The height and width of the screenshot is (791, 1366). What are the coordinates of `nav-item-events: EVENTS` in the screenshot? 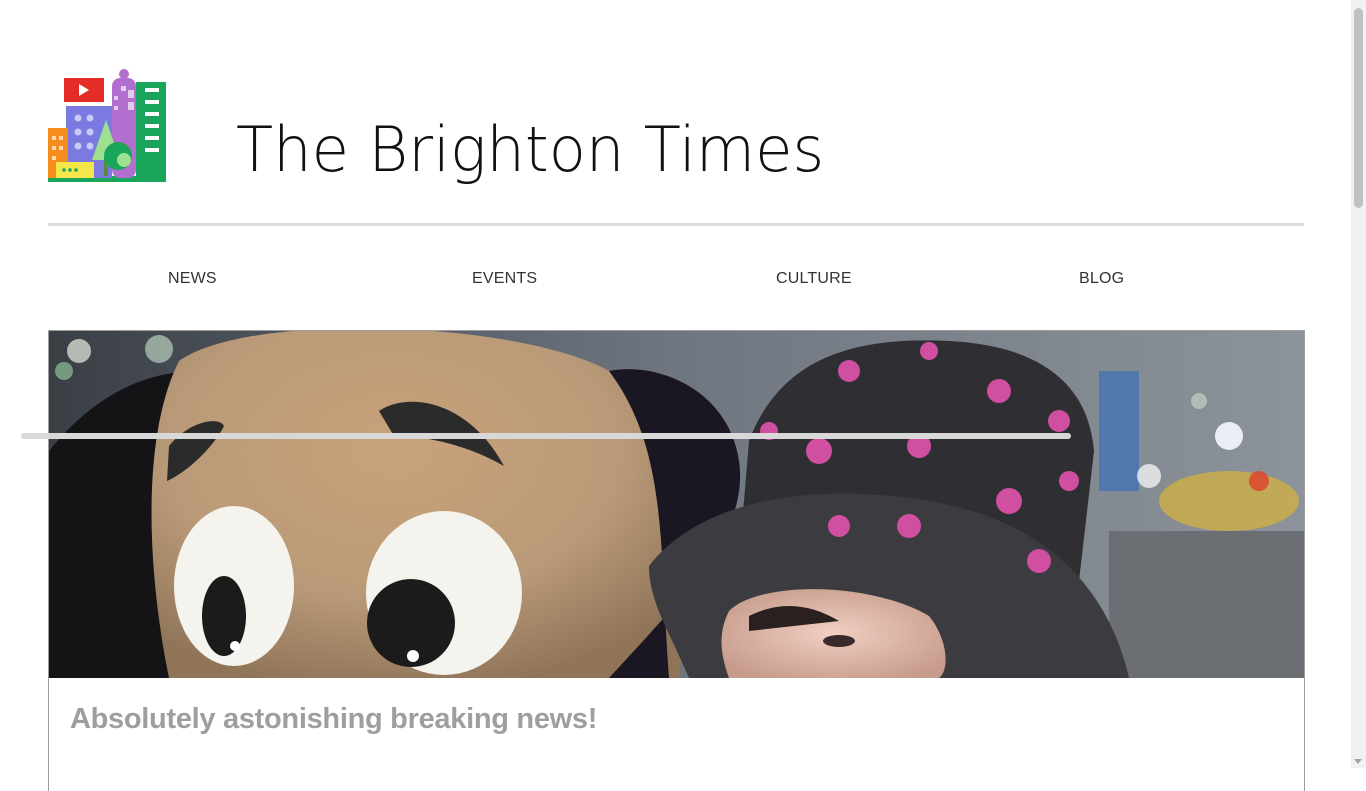 It's located at (504, 279).